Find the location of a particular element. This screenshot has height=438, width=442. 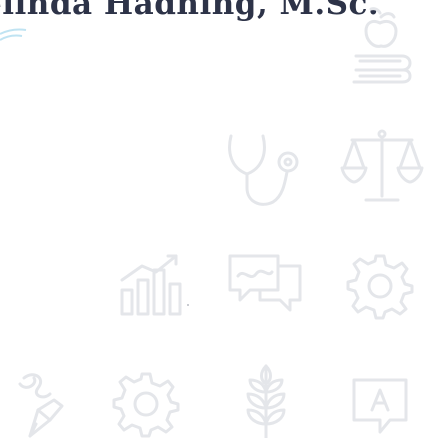

growth-chart-icon is located at coordinates (154, 285).